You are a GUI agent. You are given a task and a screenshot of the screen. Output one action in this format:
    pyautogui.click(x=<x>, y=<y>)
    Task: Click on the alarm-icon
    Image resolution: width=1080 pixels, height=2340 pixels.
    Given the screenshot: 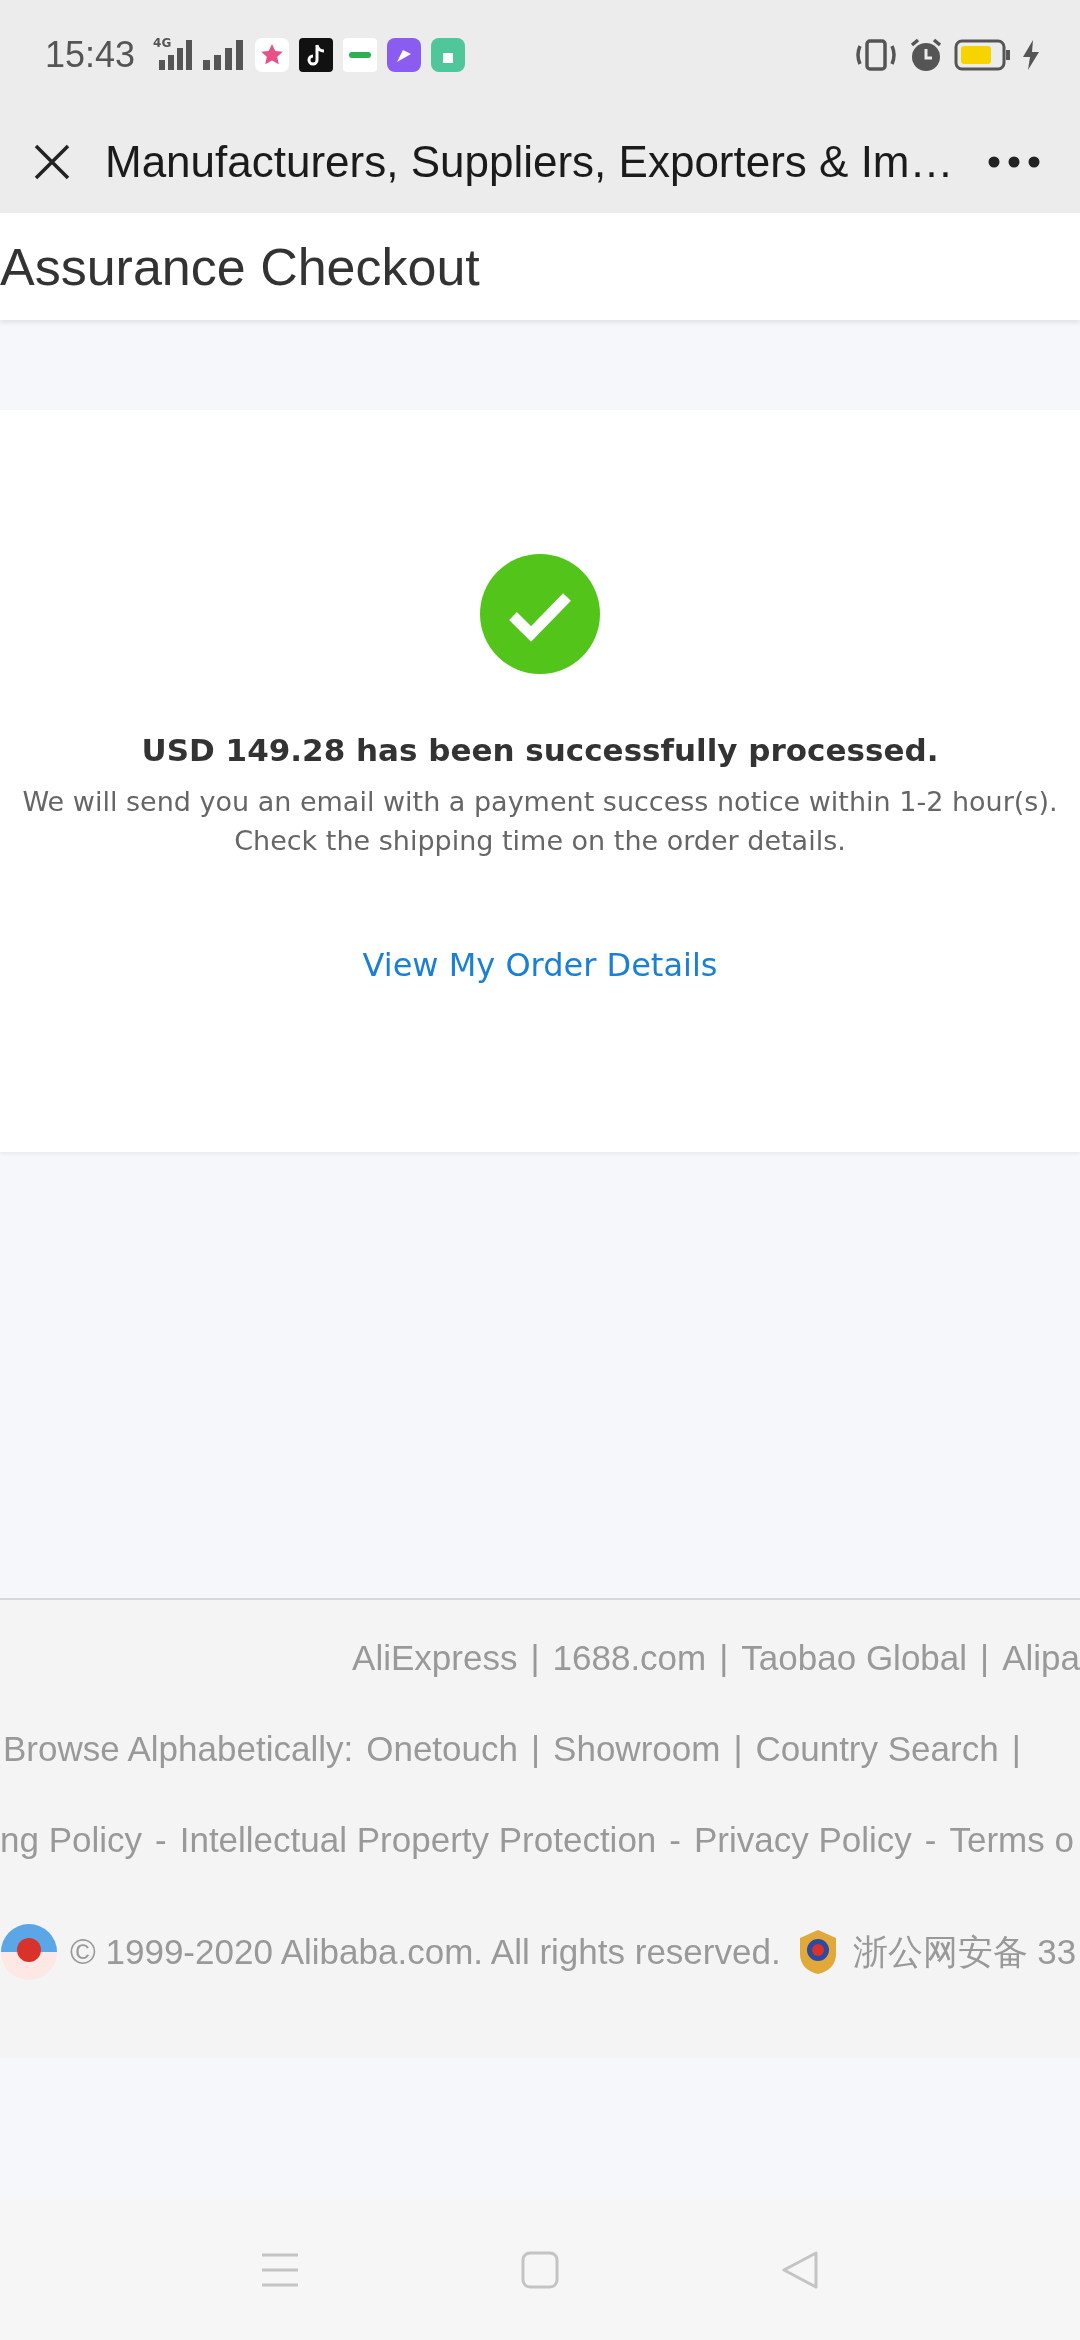 What is the action you would take?
    pyautogui.click(x=926, y=55)
    